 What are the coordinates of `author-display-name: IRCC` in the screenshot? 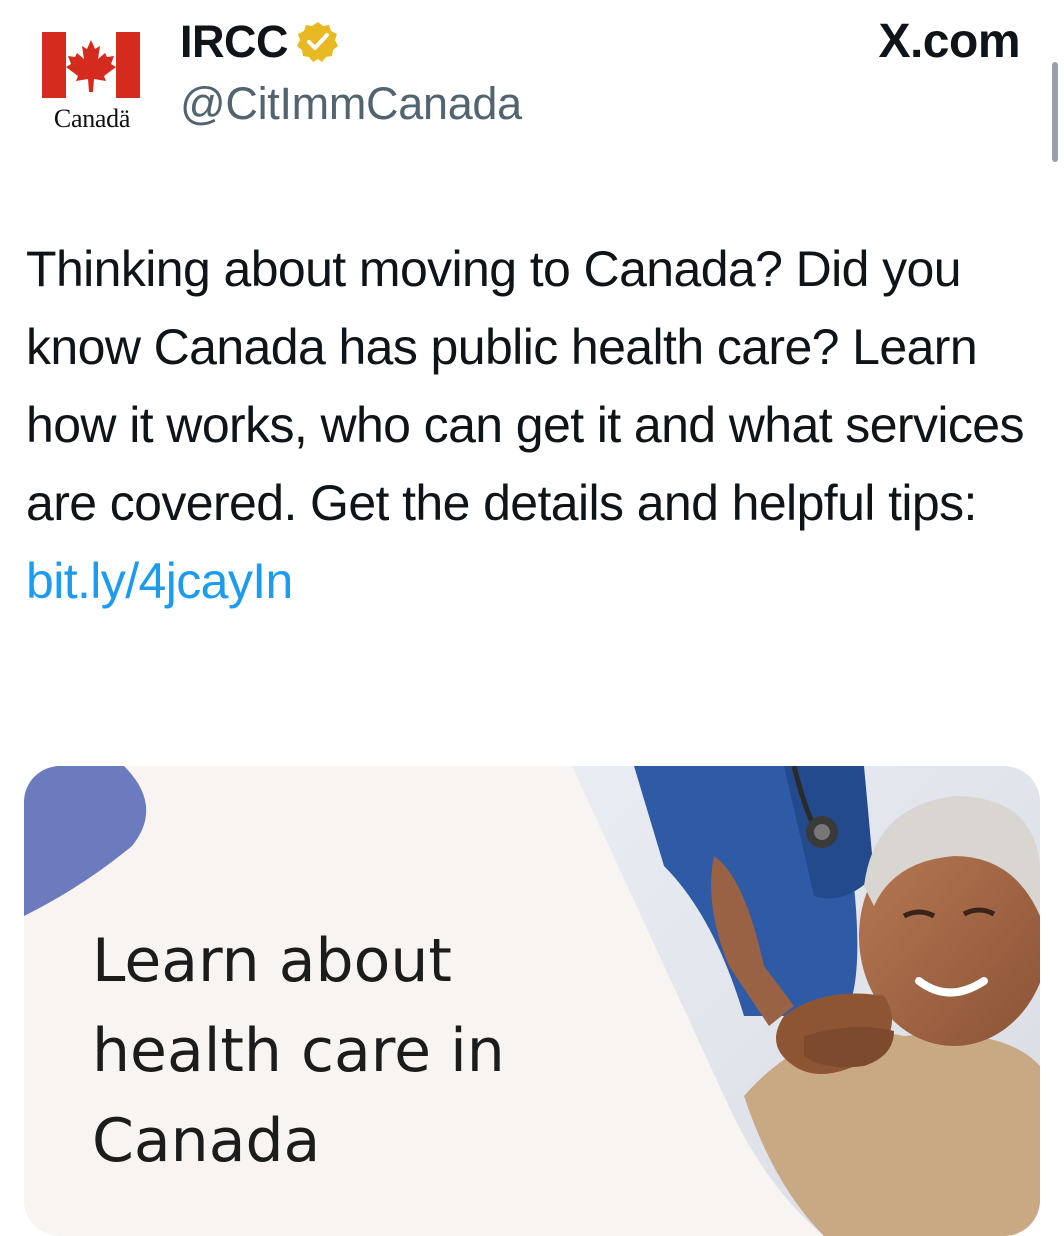 It's located at (234, 42).